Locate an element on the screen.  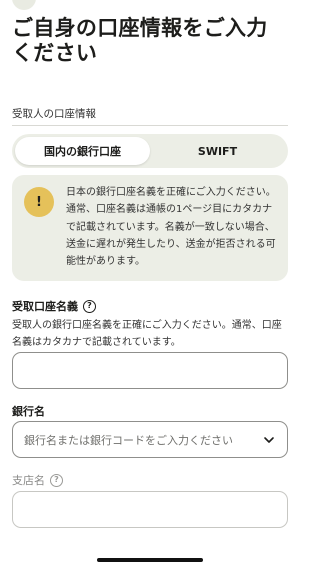
tab-domestic-bank-label: 国内の銀行口座 is located at coordinates (82, 151).